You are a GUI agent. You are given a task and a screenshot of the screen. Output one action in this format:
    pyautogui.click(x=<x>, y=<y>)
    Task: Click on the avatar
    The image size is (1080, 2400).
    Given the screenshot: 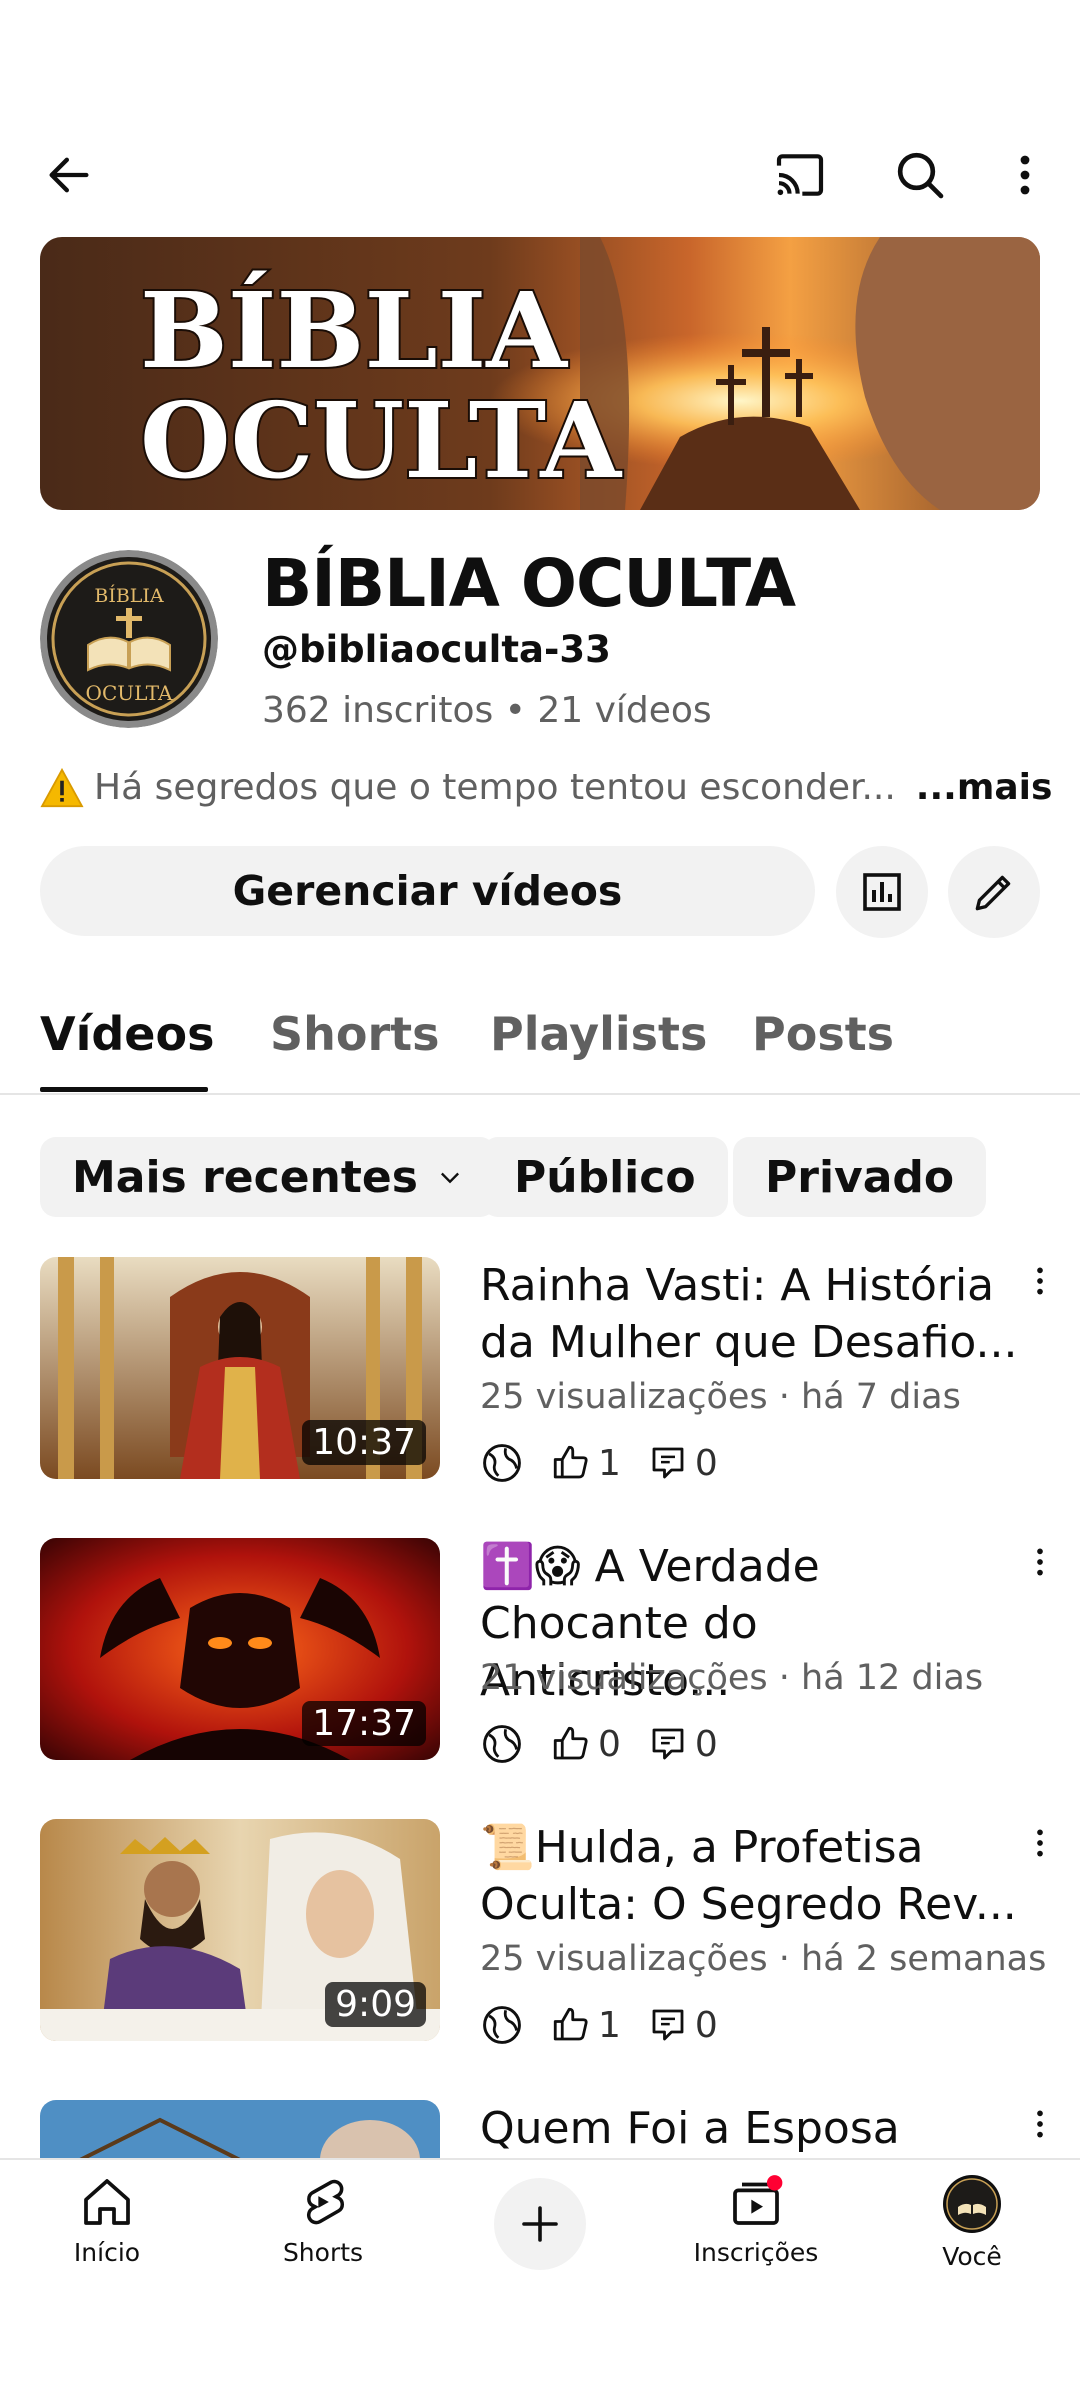 What is the action you would take?
    pyautogui.click(x=972, y=2204)
    